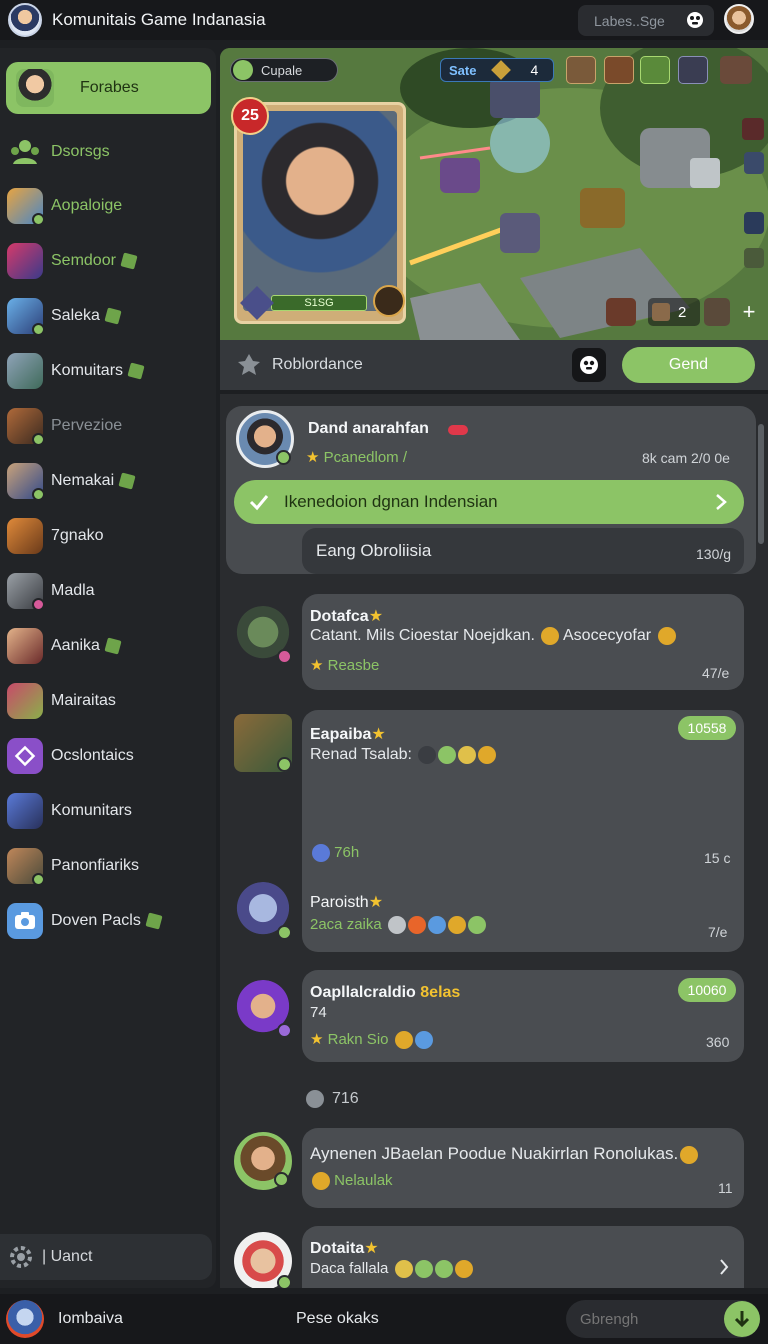 The height and width of the screenshot is (1344, 768). Describe the element at coordinates (106, 1257) in the screenshot. I see `sidebar-settings: | Uanct` at that location.